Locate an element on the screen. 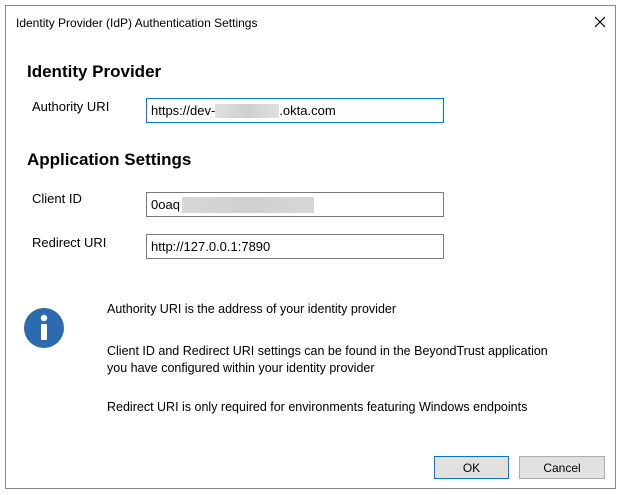 The width and height of the screenshot is (622, 495). close-icon is located at coordinates (600, 22).